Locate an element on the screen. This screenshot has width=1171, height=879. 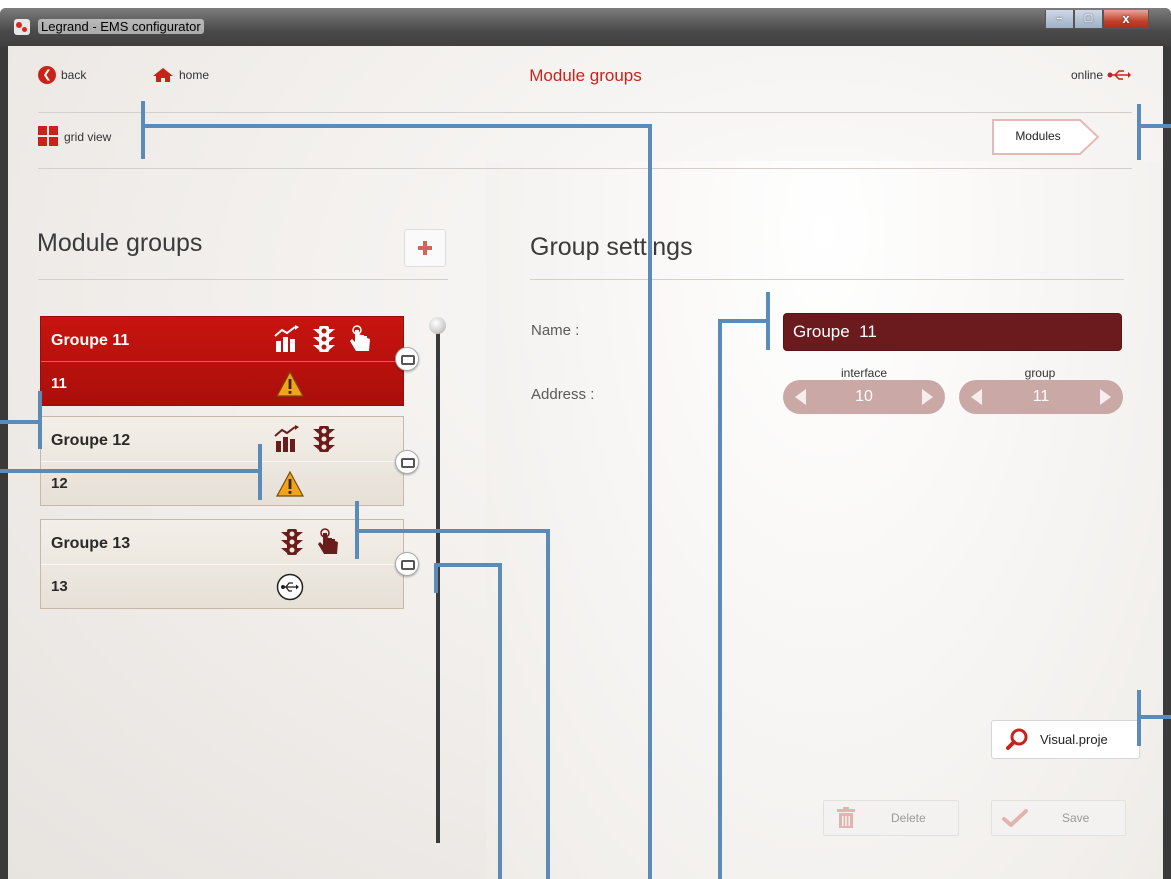
connection-status: online is located at coordinates (1101, 75).